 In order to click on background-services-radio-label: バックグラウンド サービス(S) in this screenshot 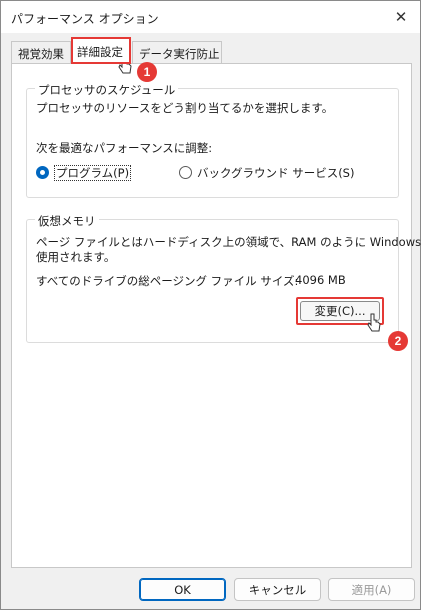, I will do `click(275, 173)`.